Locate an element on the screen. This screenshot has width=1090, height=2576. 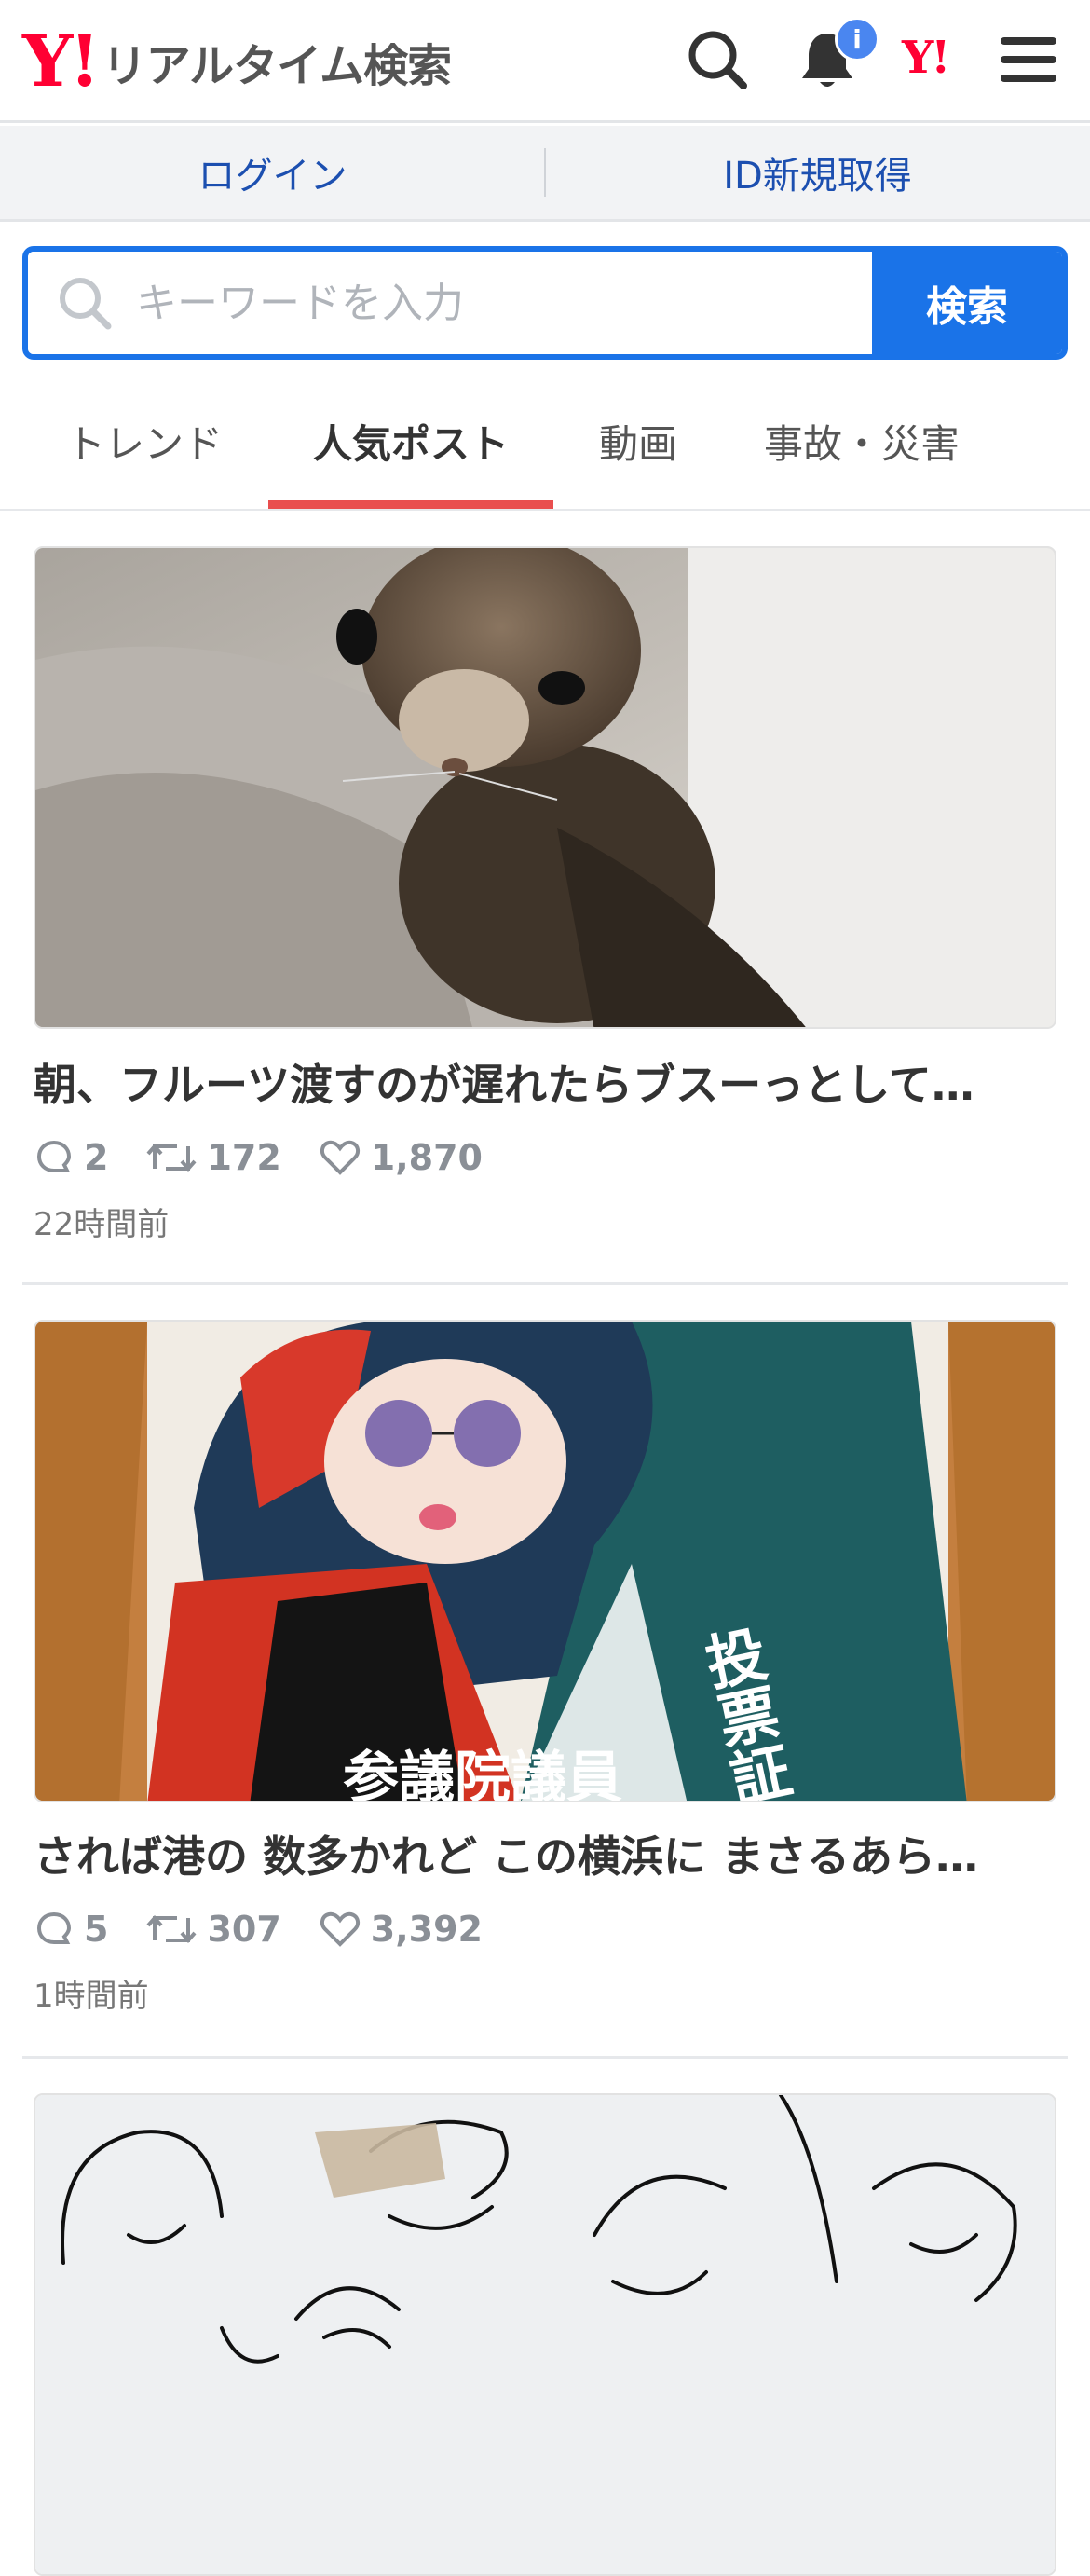
card-caption: 参議院議員 is located at coordinates (482, 1774).